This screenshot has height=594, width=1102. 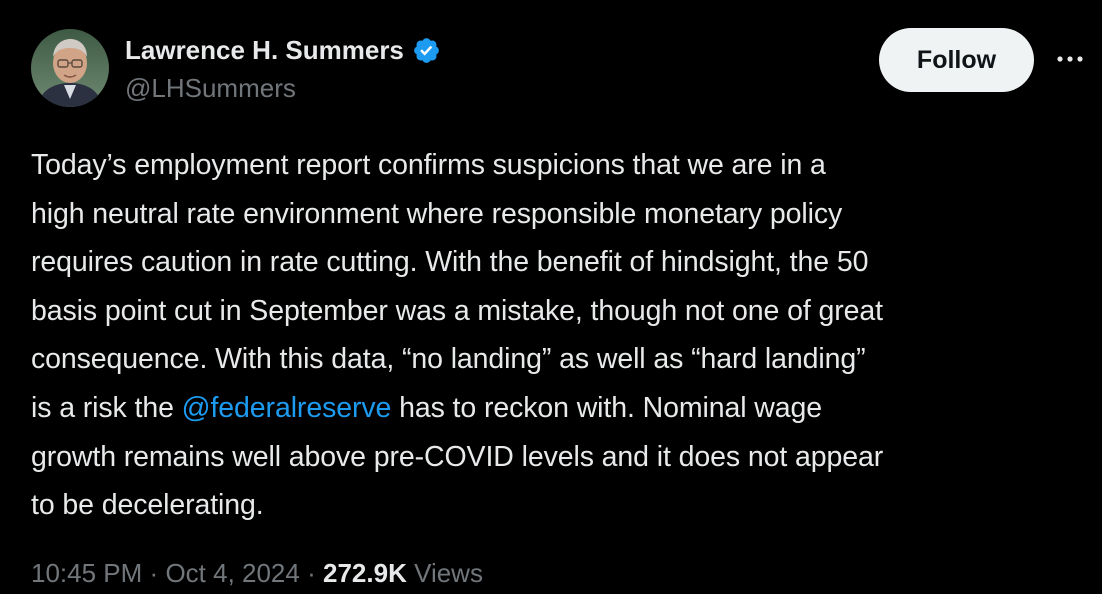 What do you see at coordinates (232, 573) in the screenshot?
I see `tweet-date: Oct 4, 2024` at bounding box center [232, 573].